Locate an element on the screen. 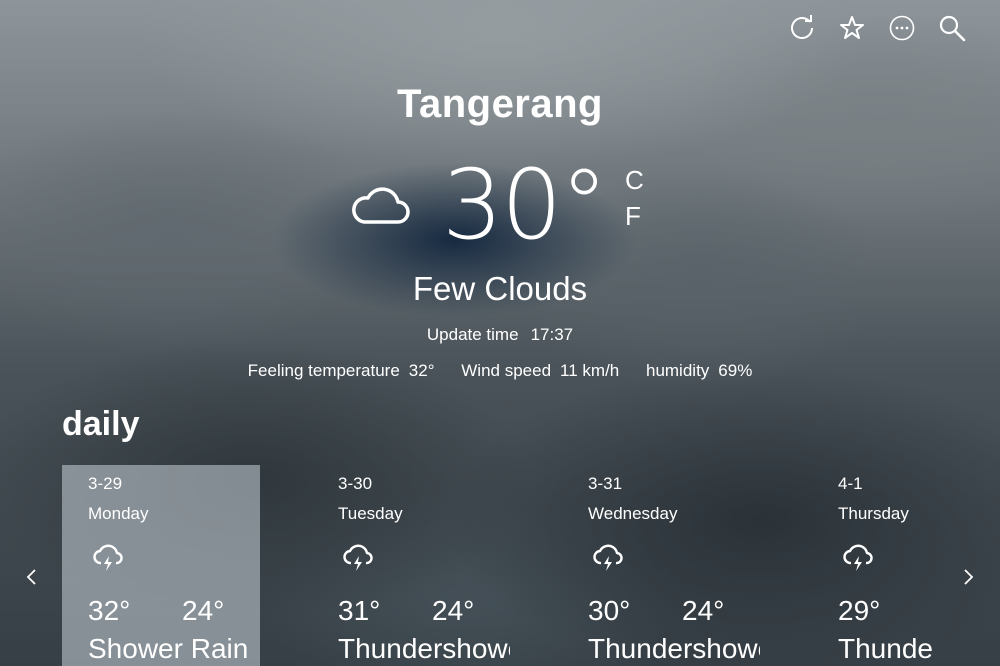  fahrenheit-toggle: F is located at coordinates (634, 216).